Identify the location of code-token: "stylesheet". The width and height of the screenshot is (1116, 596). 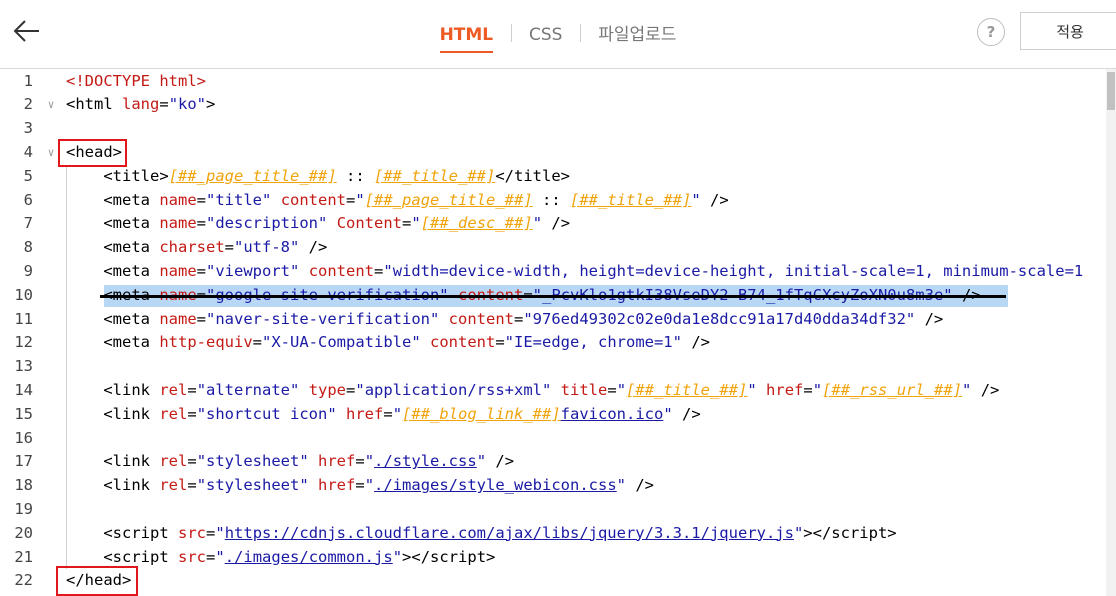
(252, 485).